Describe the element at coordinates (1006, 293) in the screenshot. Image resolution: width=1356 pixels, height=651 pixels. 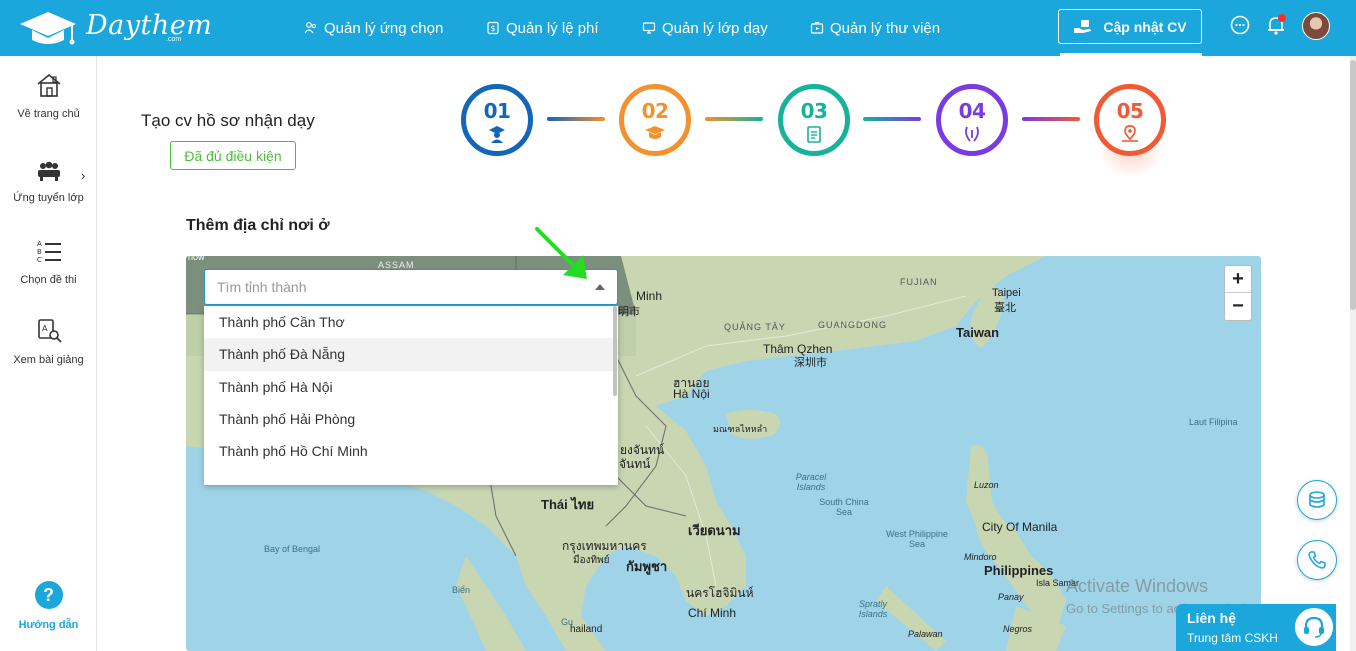
I see `map-label: Taipei` at that location.